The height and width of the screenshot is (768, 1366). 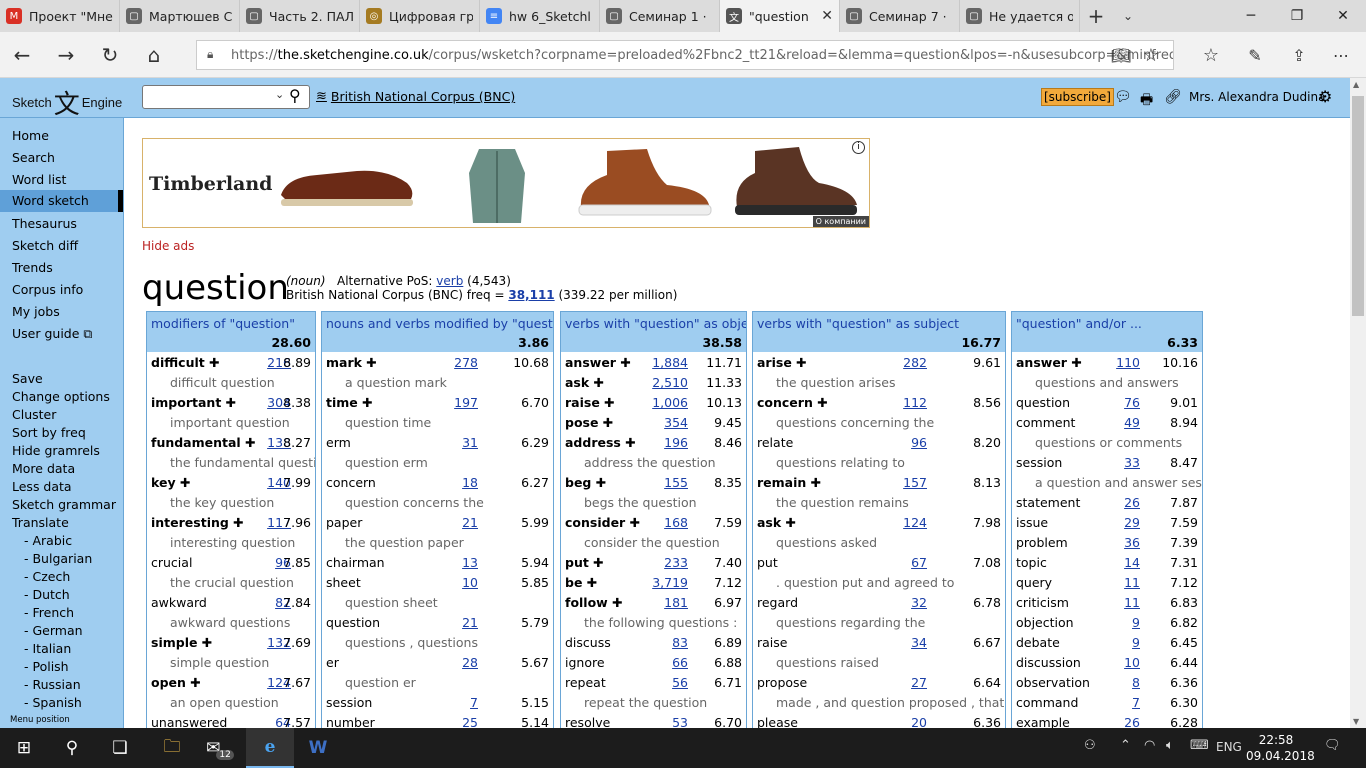 What do you see at coordinates (168, 246) in the screenshot?
I see `hide-ads-link: Hide ads` at bounding box center [168, 246].